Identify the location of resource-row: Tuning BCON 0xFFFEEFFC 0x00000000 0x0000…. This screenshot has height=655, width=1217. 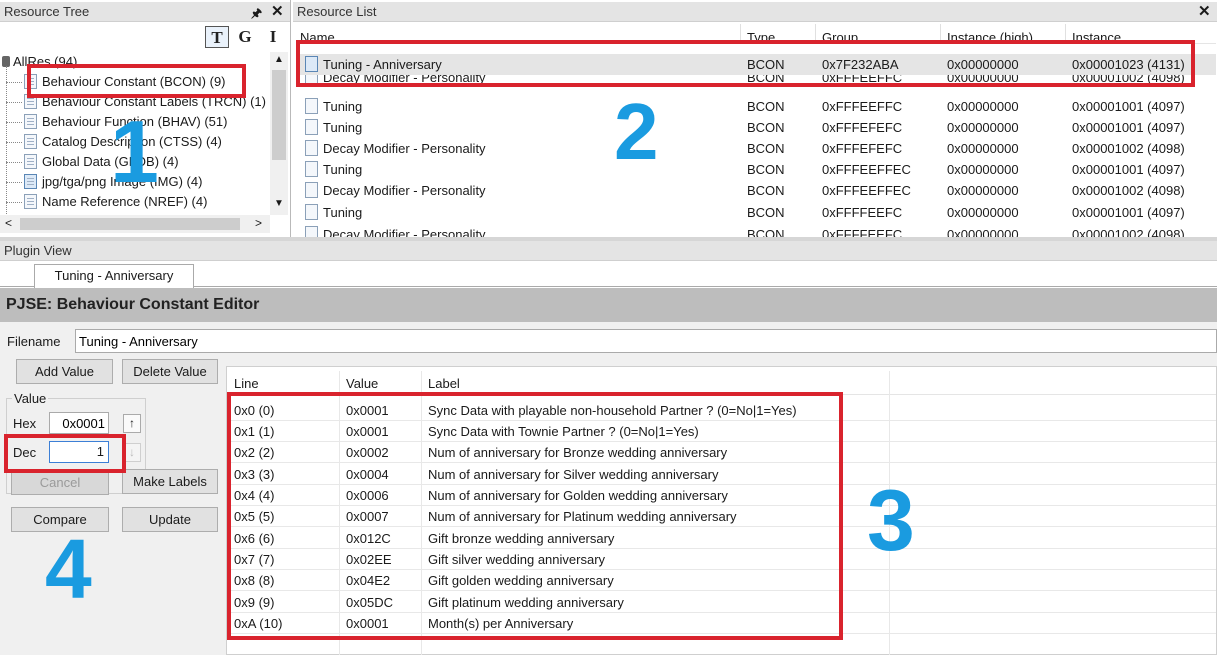
(757, 106).